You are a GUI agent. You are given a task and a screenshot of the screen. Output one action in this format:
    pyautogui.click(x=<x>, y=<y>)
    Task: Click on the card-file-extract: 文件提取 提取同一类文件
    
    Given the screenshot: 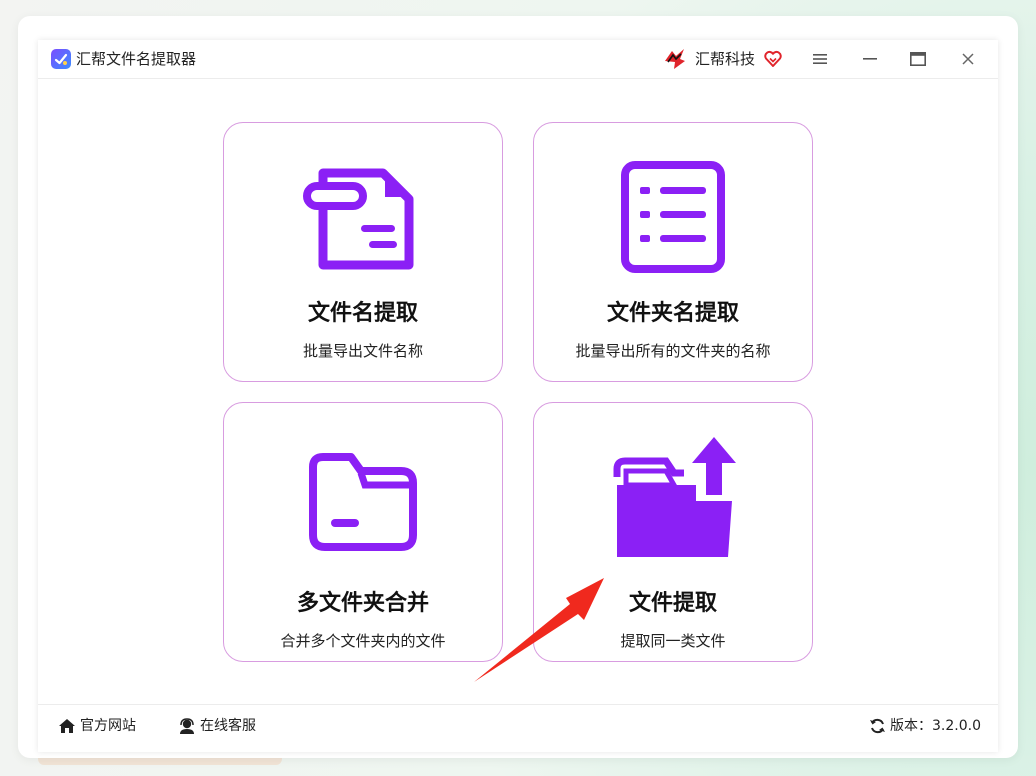 What is the action you would take?
    pyautogui.click(x=673, y=532)
    